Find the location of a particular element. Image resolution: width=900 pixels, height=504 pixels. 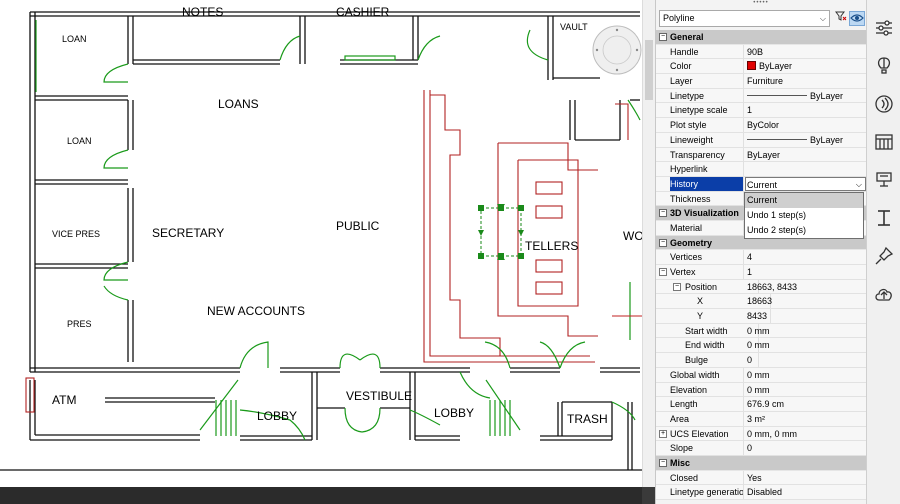

prop-value: 0 mm, 0 mm is located at coordinates (806, 434).